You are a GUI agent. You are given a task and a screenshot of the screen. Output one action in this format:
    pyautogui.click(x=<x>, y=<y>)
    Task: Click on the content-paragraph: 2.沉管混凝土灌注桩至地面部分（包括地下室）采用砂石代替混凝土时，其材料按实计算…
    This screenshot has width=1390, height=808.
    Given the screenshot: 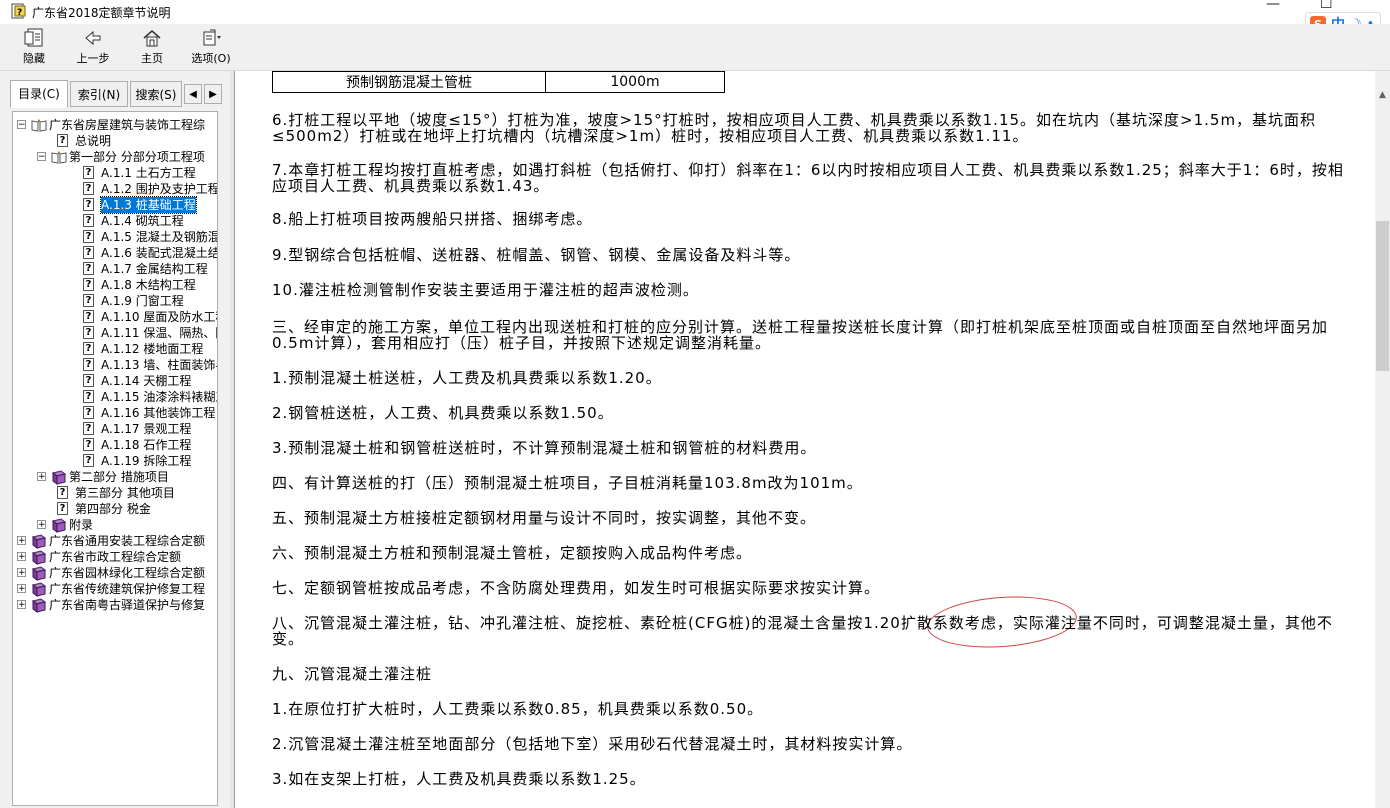 What is the action you would take?
    pyautogui.click(x=592, y=744)
    